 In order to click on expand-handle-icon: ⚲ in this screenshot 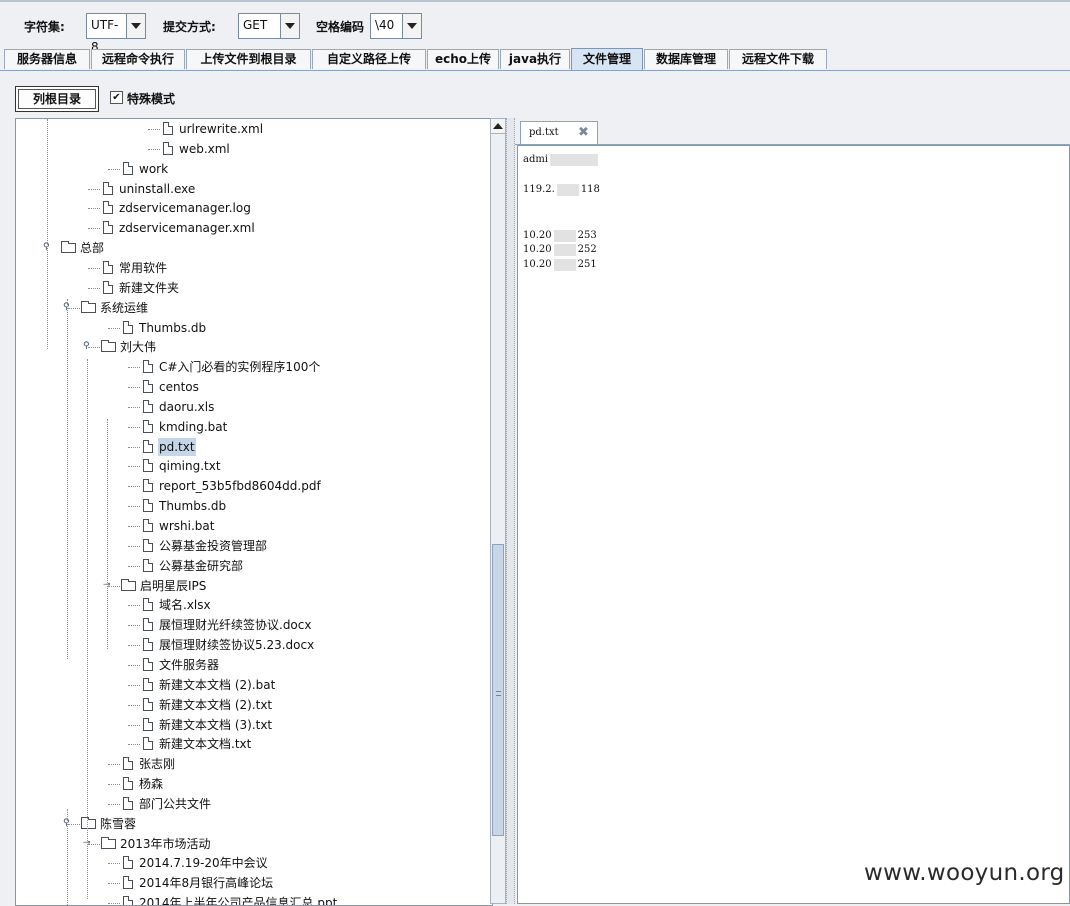, I will do `click(87, 346)`.